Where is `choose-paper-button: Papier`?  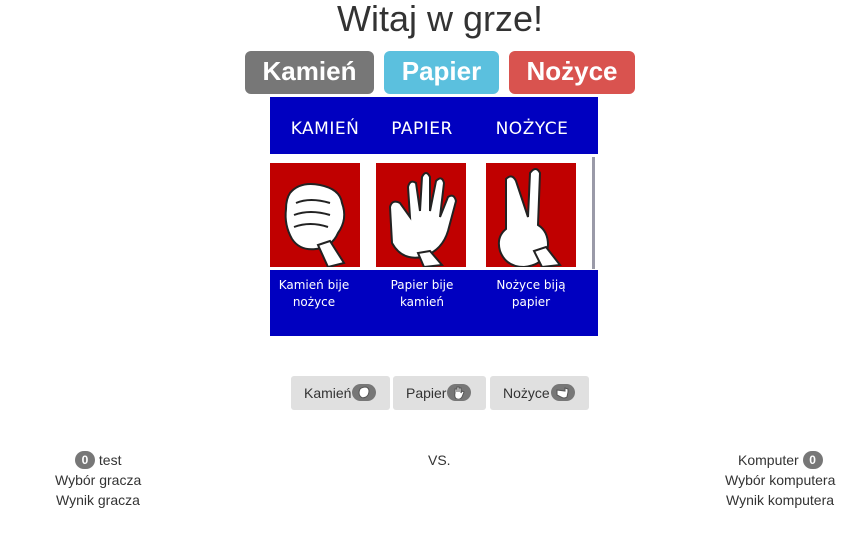 choose-paper-button: Papier is located at coordinates (439, 393).